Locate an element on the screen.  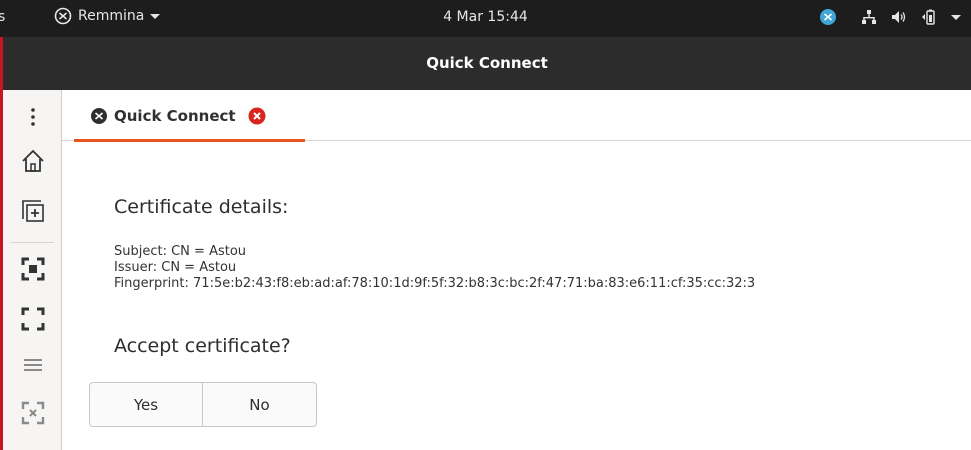
tab-quick-connect: Quick Connect is located at coordinates (189, 116).